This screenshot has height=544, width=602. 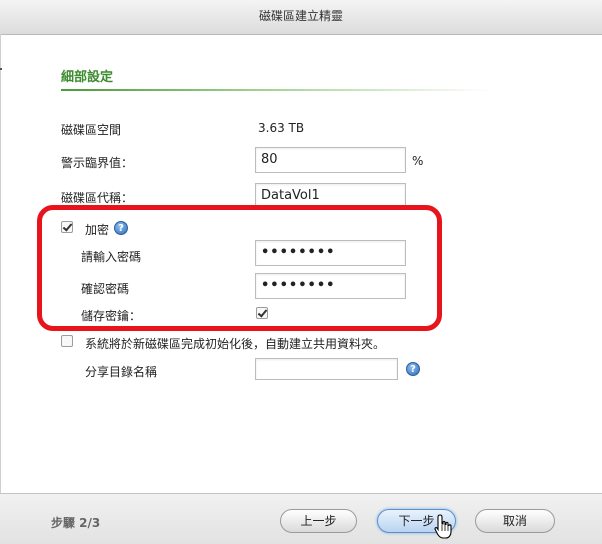 What do you see at coordinates (318, 521) in the screenshot?
I see `previous-button: 上一步` at bounding box center [318, 521].